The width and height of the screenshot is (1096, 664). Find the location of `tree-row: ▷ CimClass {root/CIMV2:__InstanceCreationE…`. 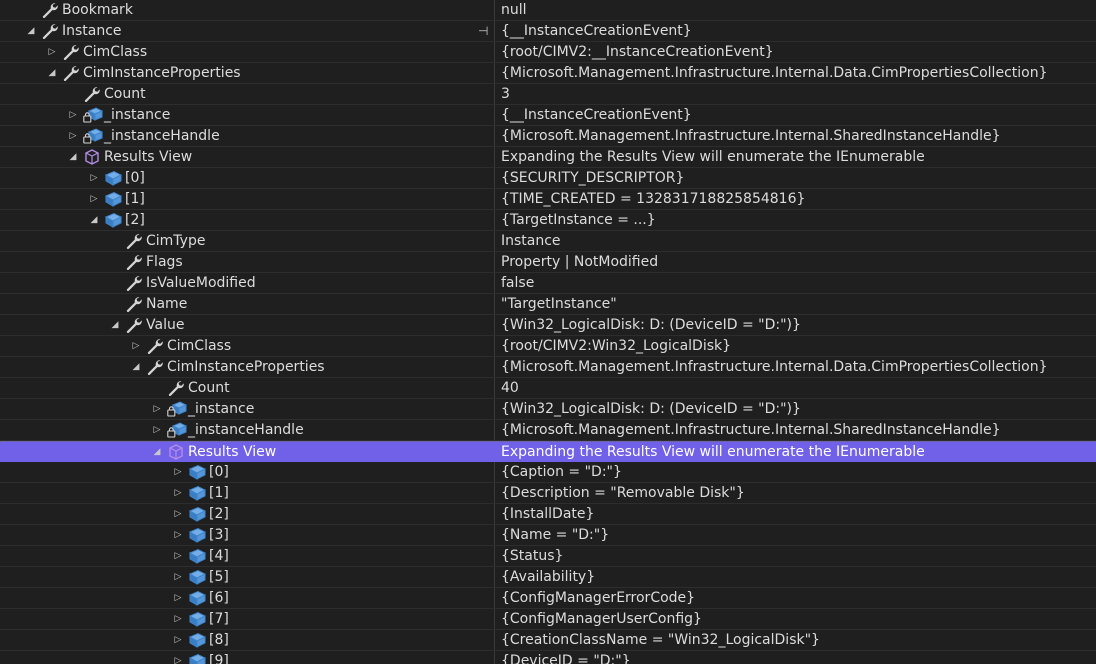

tree-row: ▷ CimClass {root/CIMV2:__InstanceCreationE… is located at coordinates (548, 52).